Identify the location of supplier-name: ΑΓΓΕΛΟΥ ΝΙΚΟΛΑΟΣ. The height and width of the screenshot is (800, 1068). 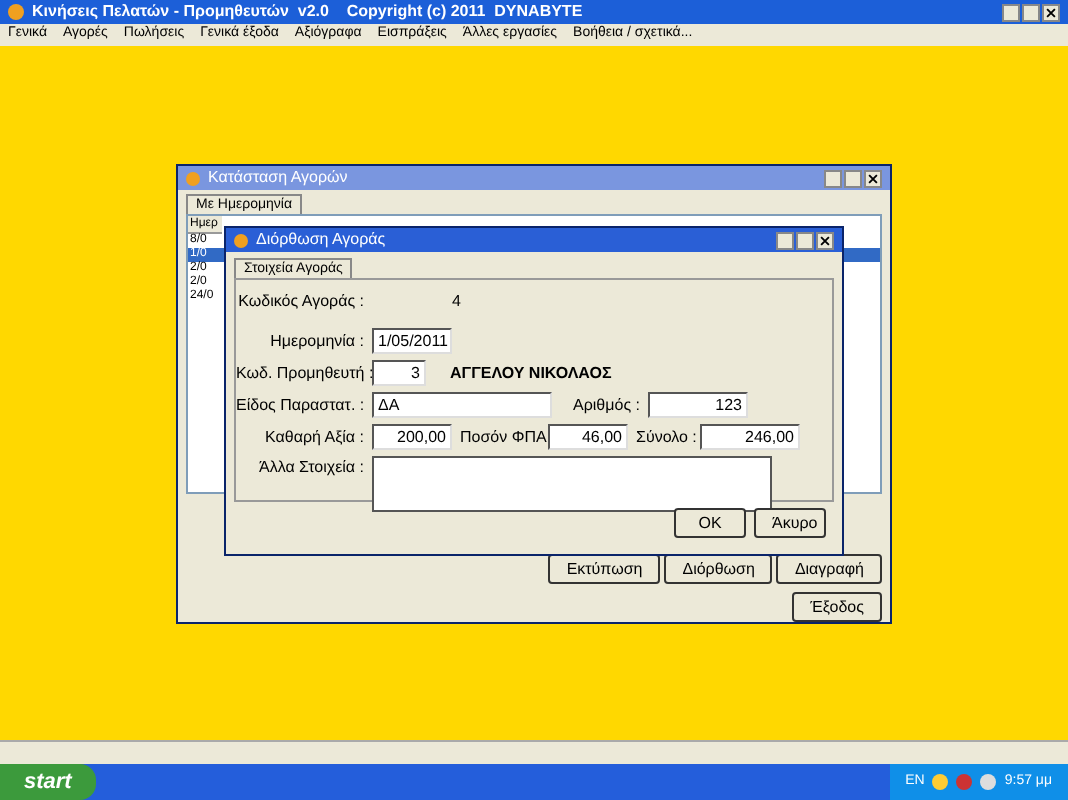
(531, 373).